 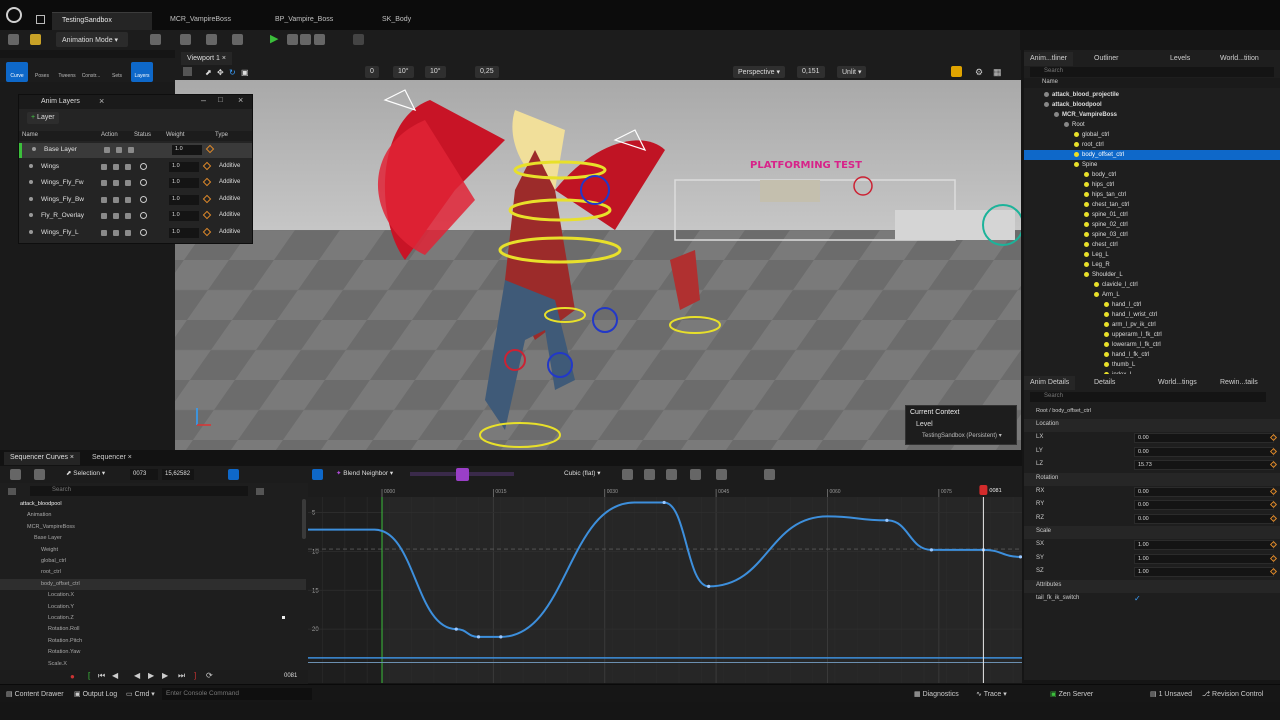 What do you see at coordinates (462, 474) in the screenshot?
I see `blend-handle-icon` at bounding box center [462, 474].